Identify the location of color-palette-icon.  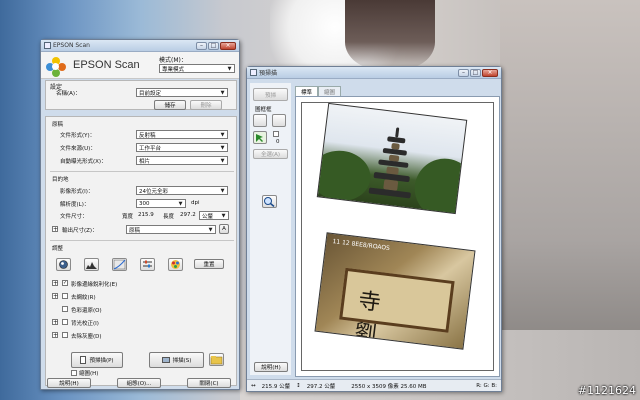
(175, 264).